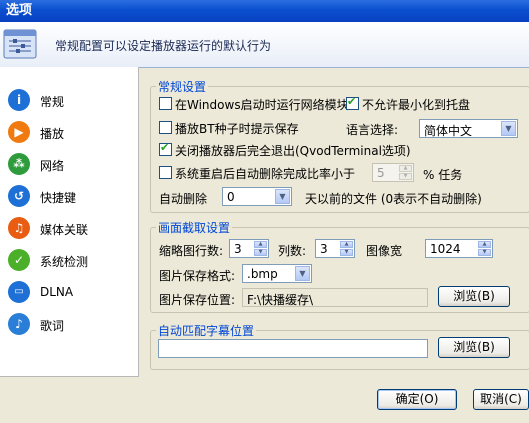  I want to click on network-icon: ⁂, so click(19, 164).